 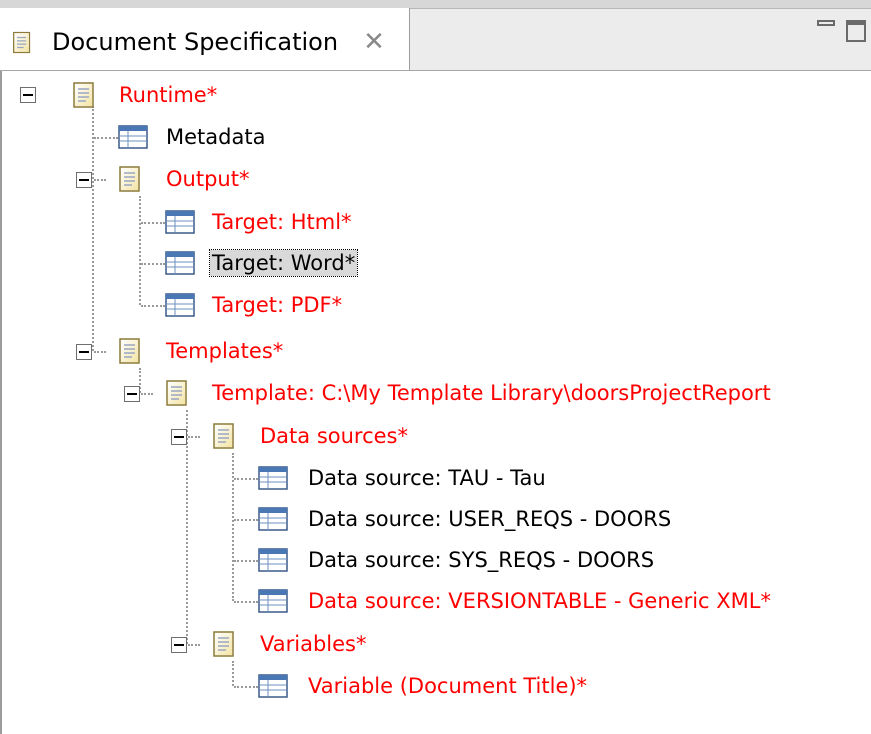 I want to click on tree-item-variables: Variables*, so click(x=313, y=644).